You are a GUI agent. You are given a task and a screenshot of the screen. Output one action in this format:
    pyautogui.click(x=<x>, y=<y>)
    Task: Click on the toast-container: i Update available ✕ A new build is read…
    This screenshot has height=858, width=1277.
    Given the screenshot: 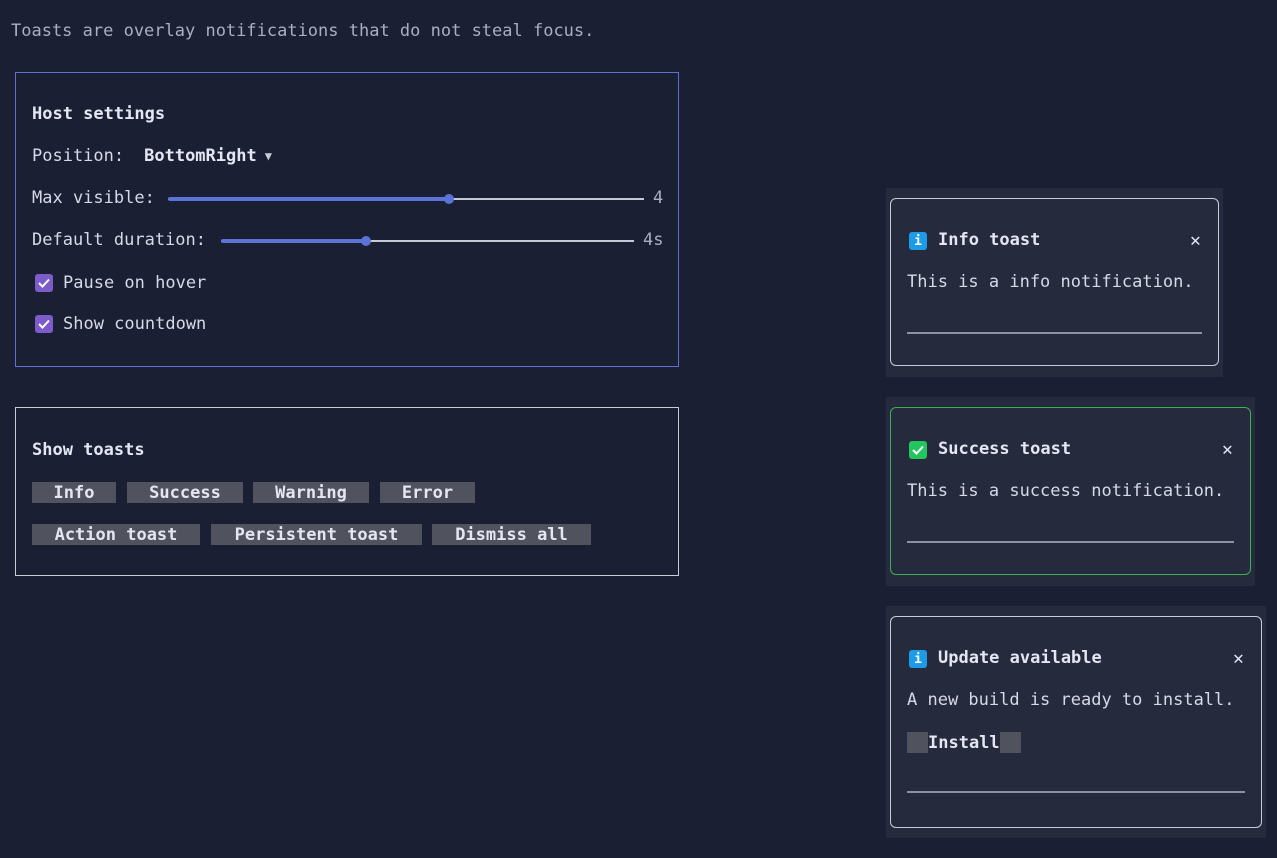 What is the action you would take?
    pyautogui.click(x=1076, y=722)
    